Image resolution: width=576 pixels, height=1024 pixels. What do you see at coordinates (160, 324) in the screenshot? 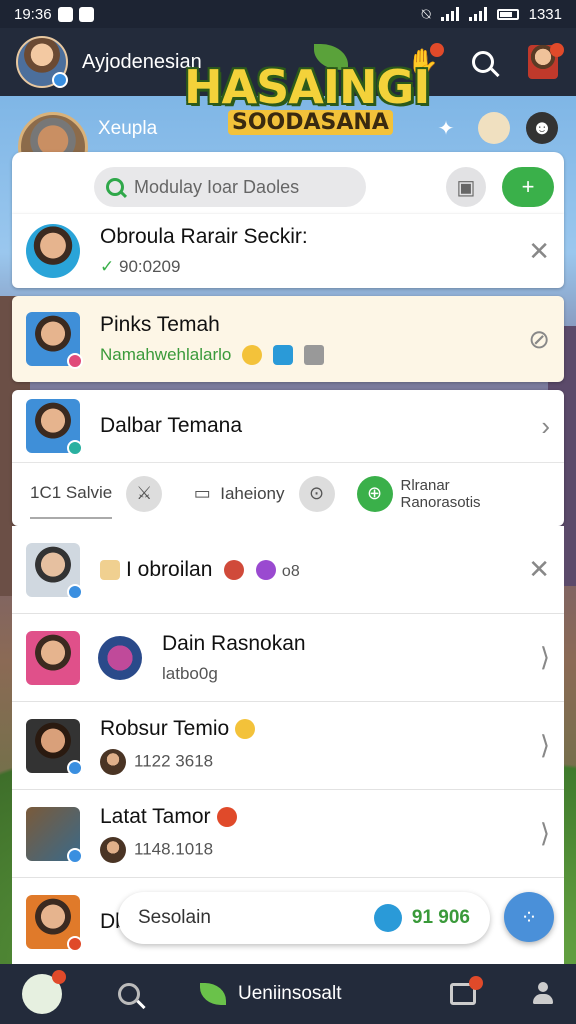
I see `friends-title: Pinks Temah` at bounding box center [160, 324].